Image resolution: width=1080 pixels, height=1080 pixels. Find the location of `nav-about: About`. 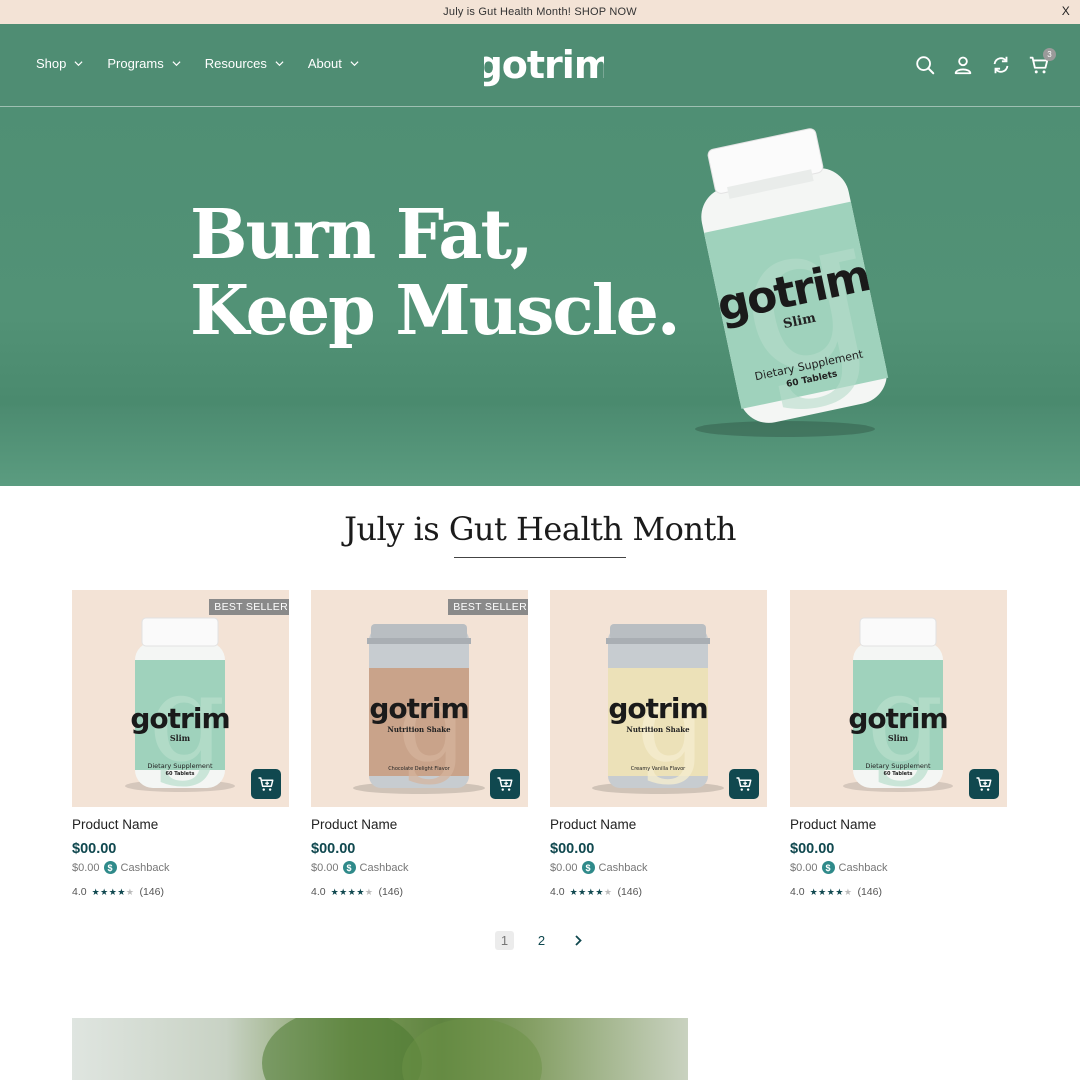

nav-about: About is located at coordinates (333, 63).